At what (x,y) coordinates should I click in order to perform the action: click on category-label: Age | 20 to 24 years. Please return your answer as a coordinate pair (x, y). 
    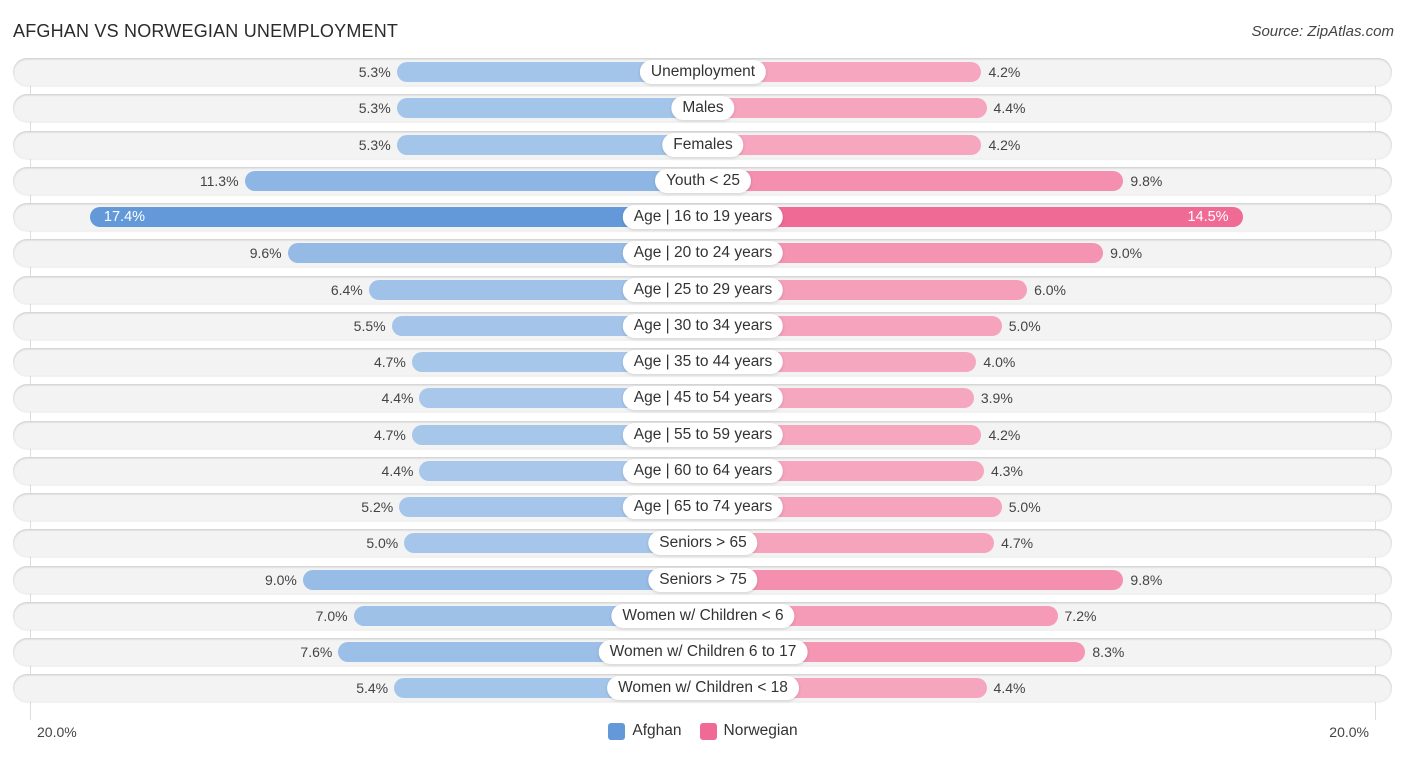
    Looking at the image, I should click on (703, 253).